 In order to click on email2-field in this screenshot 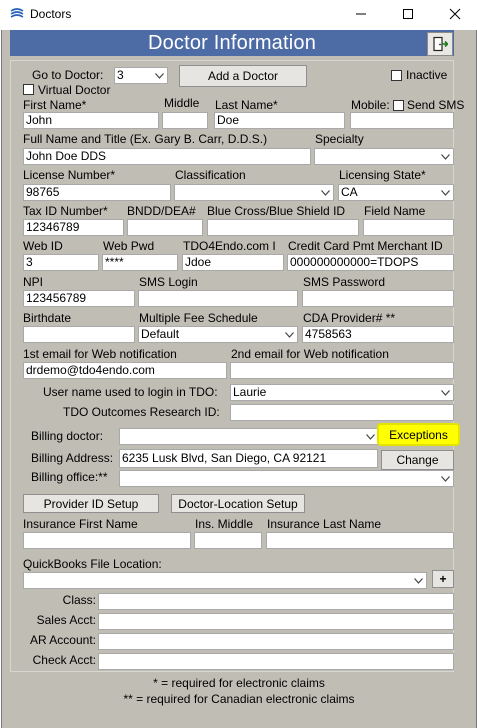, I will do `click(342, 370)`.